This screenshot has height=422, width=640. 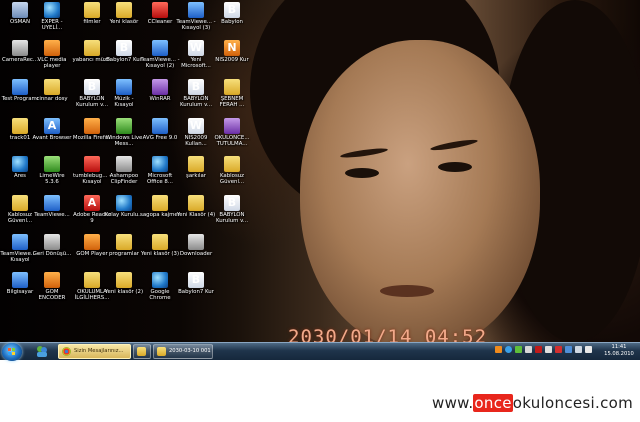 I want to click on desktop-icon-label: TeamViewe... - Kısayol (3), so click(x=196, y=25).